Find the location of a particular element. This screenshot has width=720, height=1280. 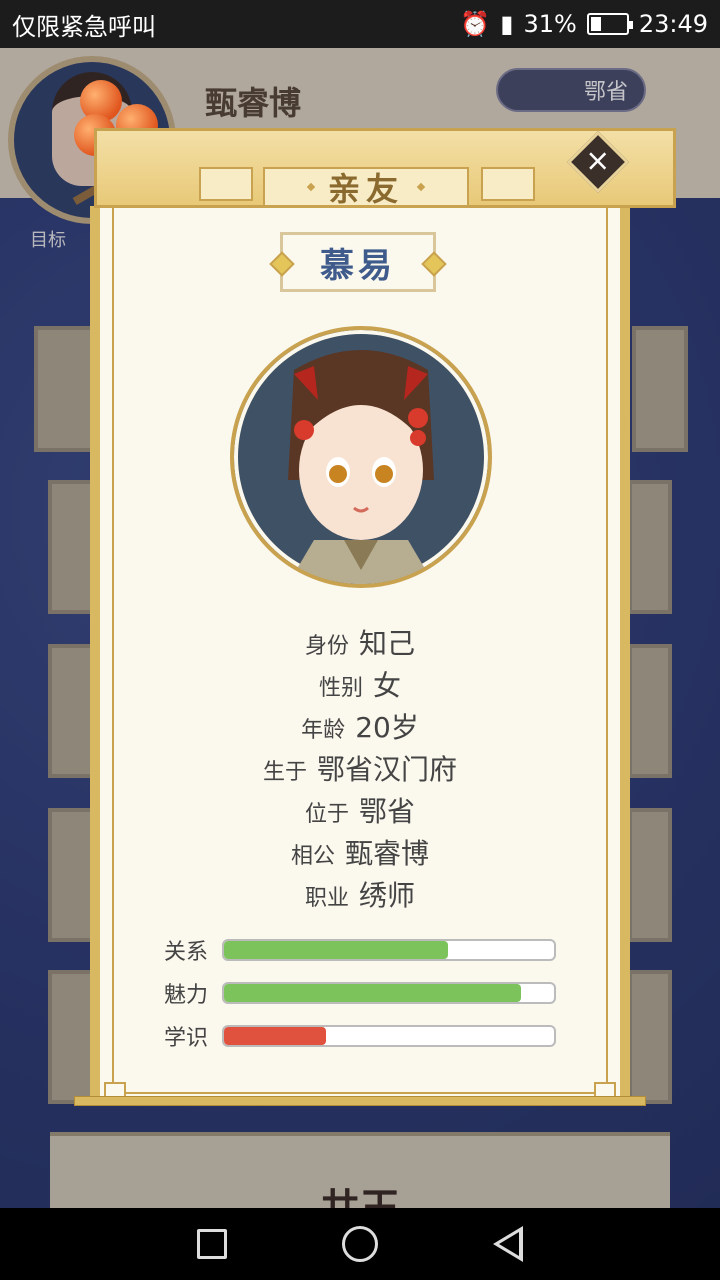

info-row-location: 位于 鄂省 is located at coordinates (360, 811).